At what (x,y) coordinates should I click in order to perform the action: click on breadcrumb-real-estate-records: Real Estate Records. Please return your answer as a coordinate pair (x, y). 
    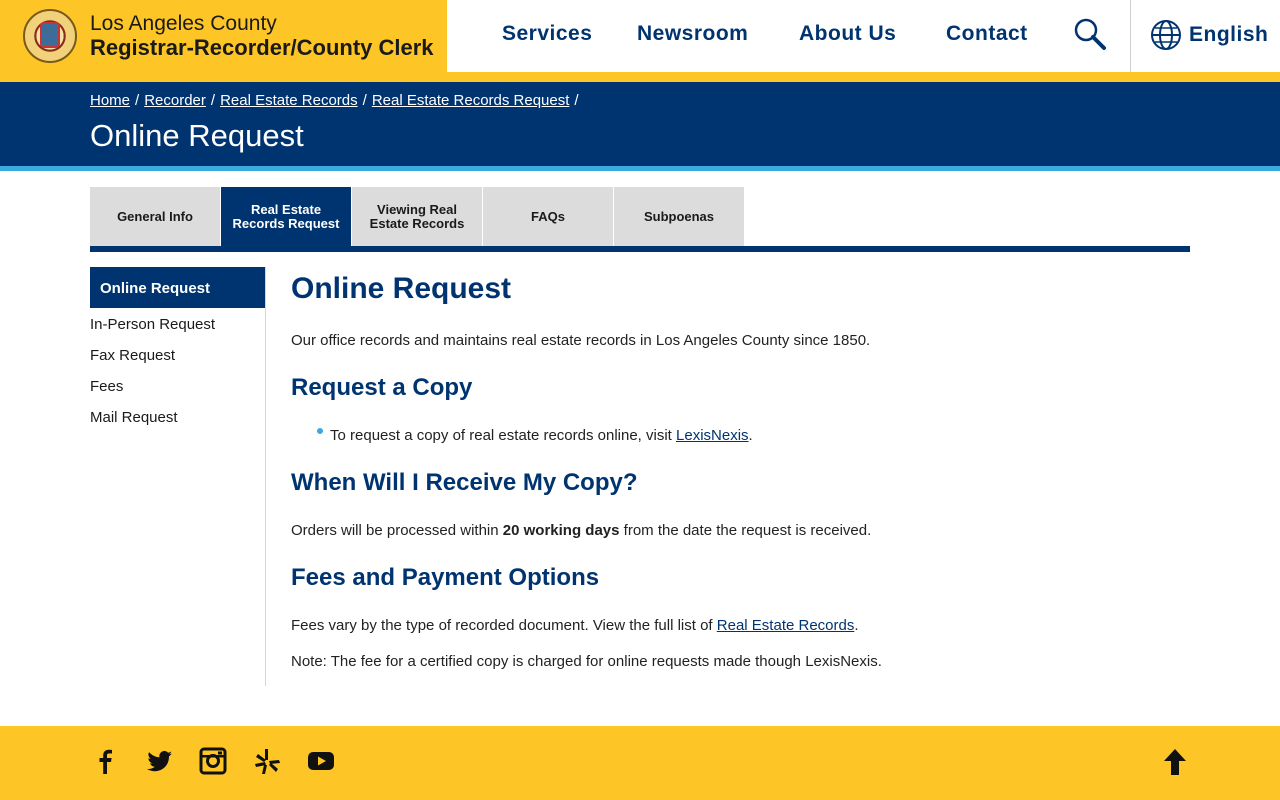
    Looking at the image, I should click on (289, 100).